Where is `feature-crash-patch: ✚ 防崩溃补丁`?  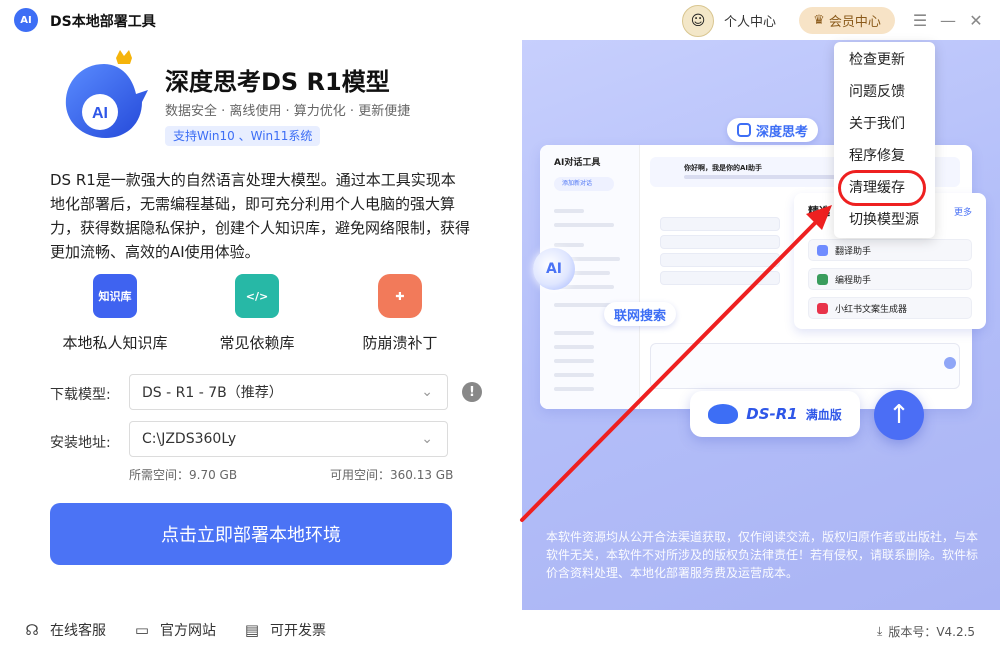 feature-crash-patch: ✚ 防崩溃补丁 is located at coordinates (400, 313).